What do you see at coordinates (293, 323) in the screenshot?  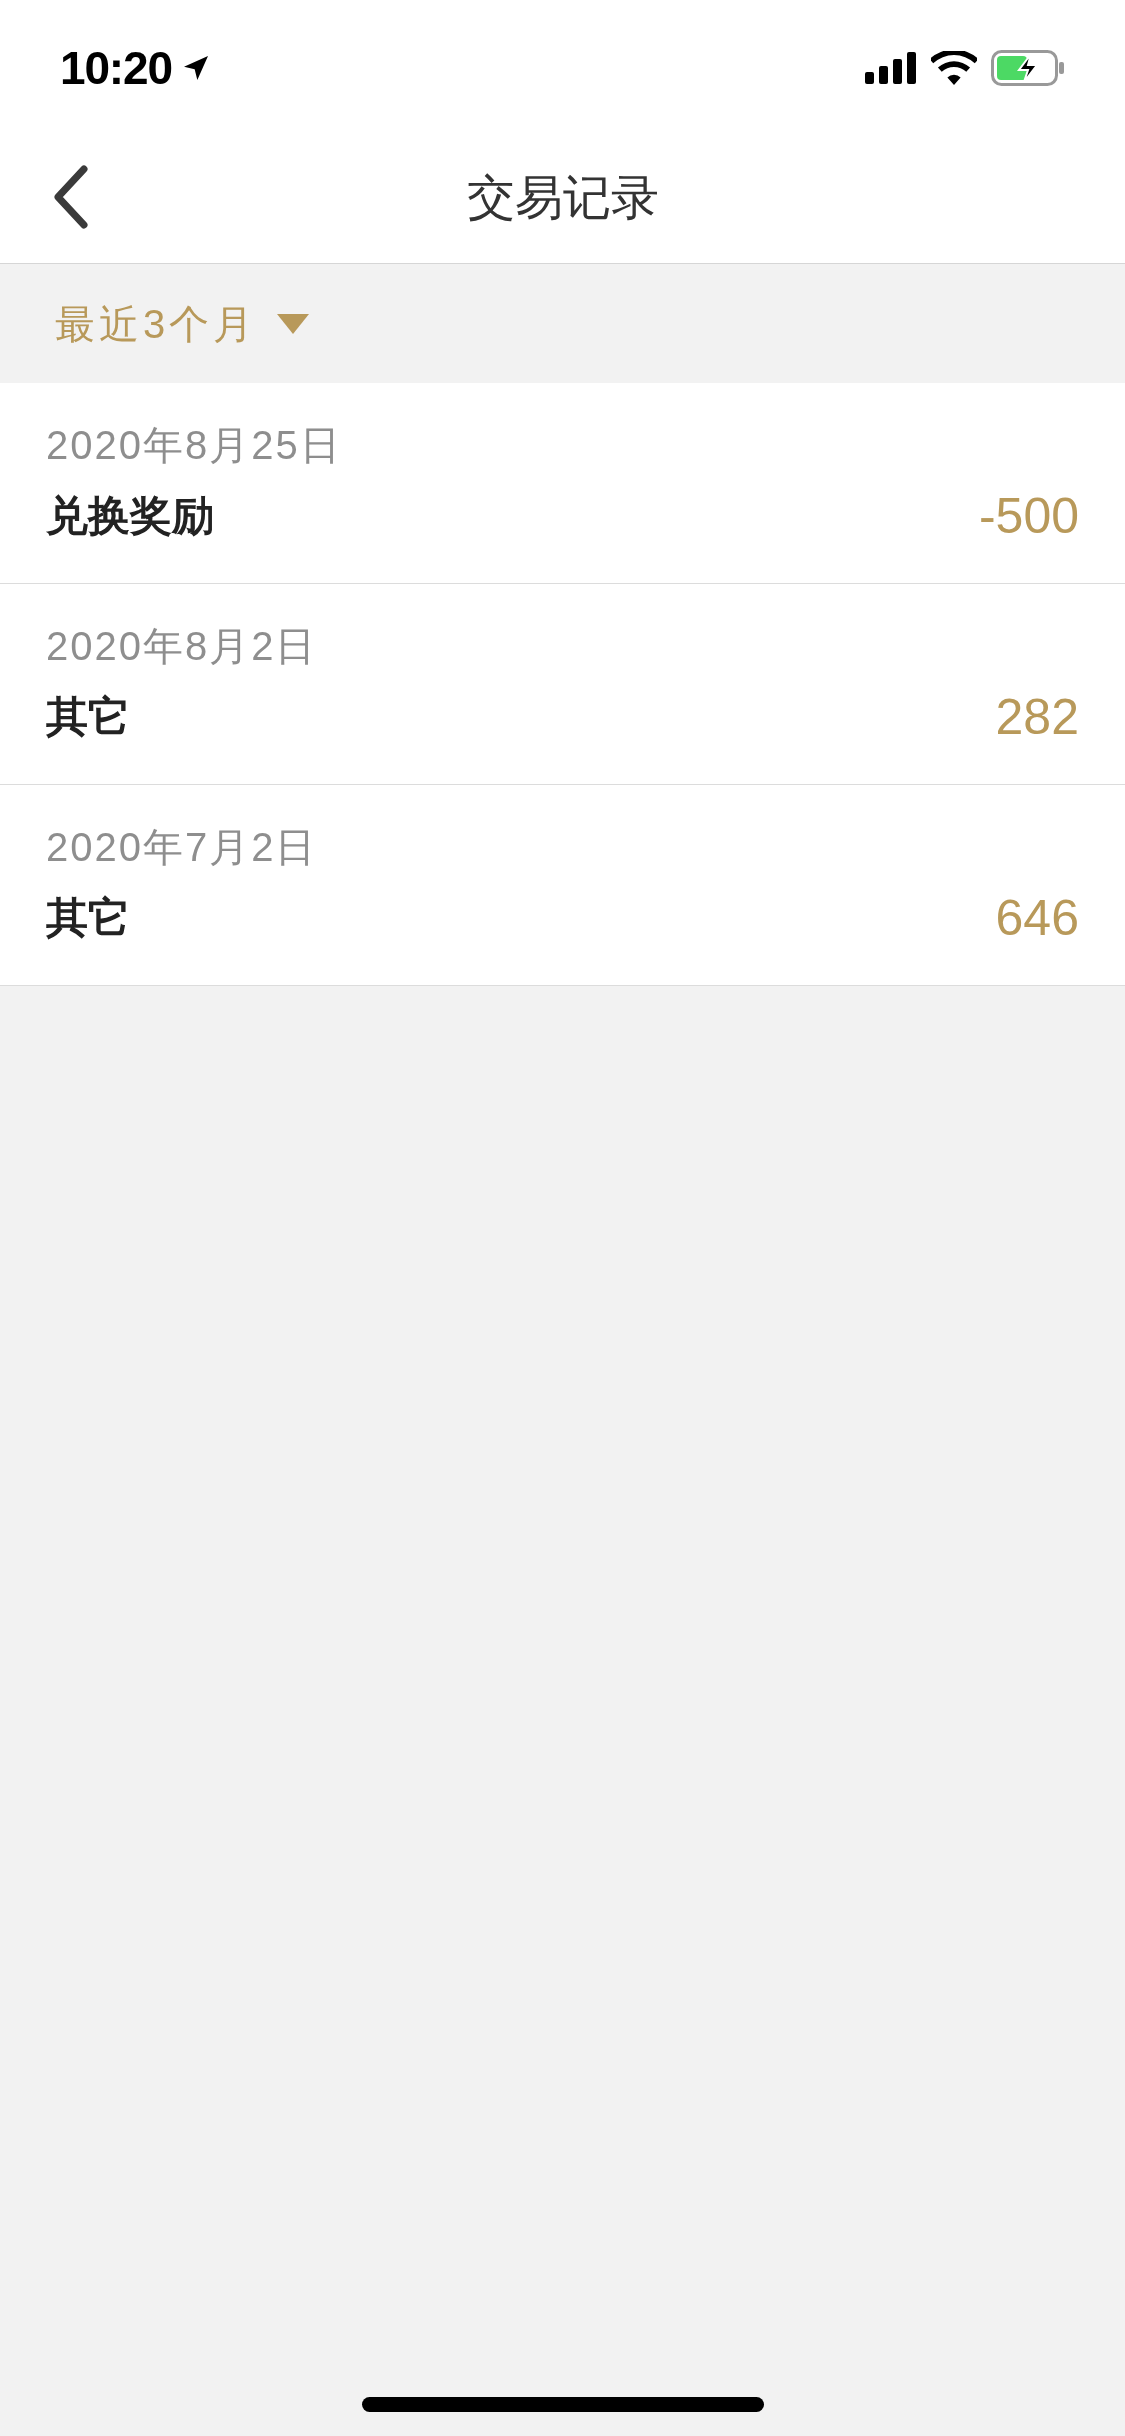 I see `caret-down-icon` at bounding box center [293, 323].